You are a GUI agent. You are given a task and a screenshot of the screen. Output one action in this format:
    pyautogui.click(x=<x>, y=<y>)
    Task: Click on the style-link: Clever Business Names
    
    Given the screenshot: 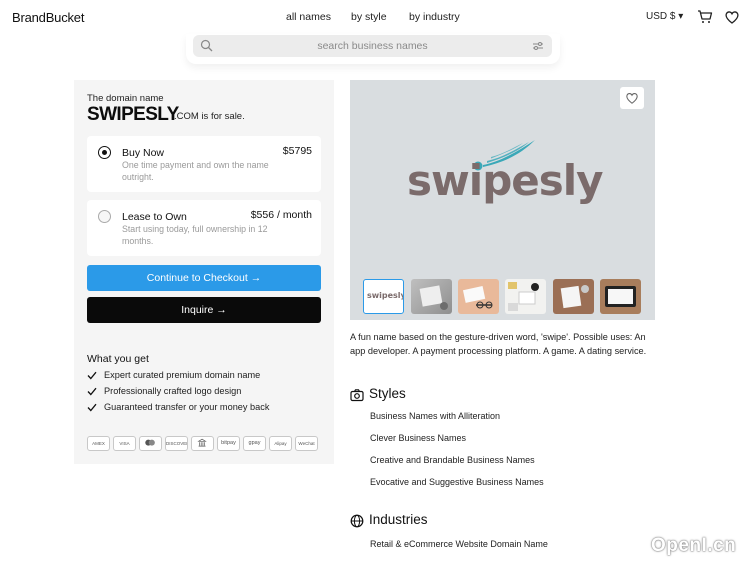 What is the action you would take?
    pyautogui.click(x=418, y=438)
    